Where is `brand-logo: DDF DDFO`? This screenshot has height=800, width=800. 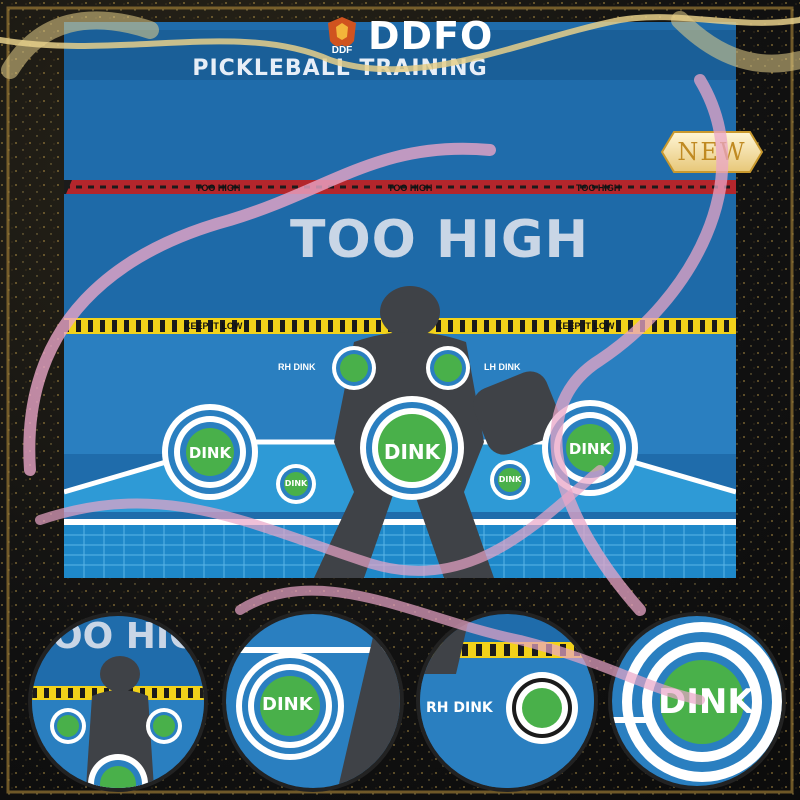 brand-logo: DDF DDFO is located at coordinates (407, 36).